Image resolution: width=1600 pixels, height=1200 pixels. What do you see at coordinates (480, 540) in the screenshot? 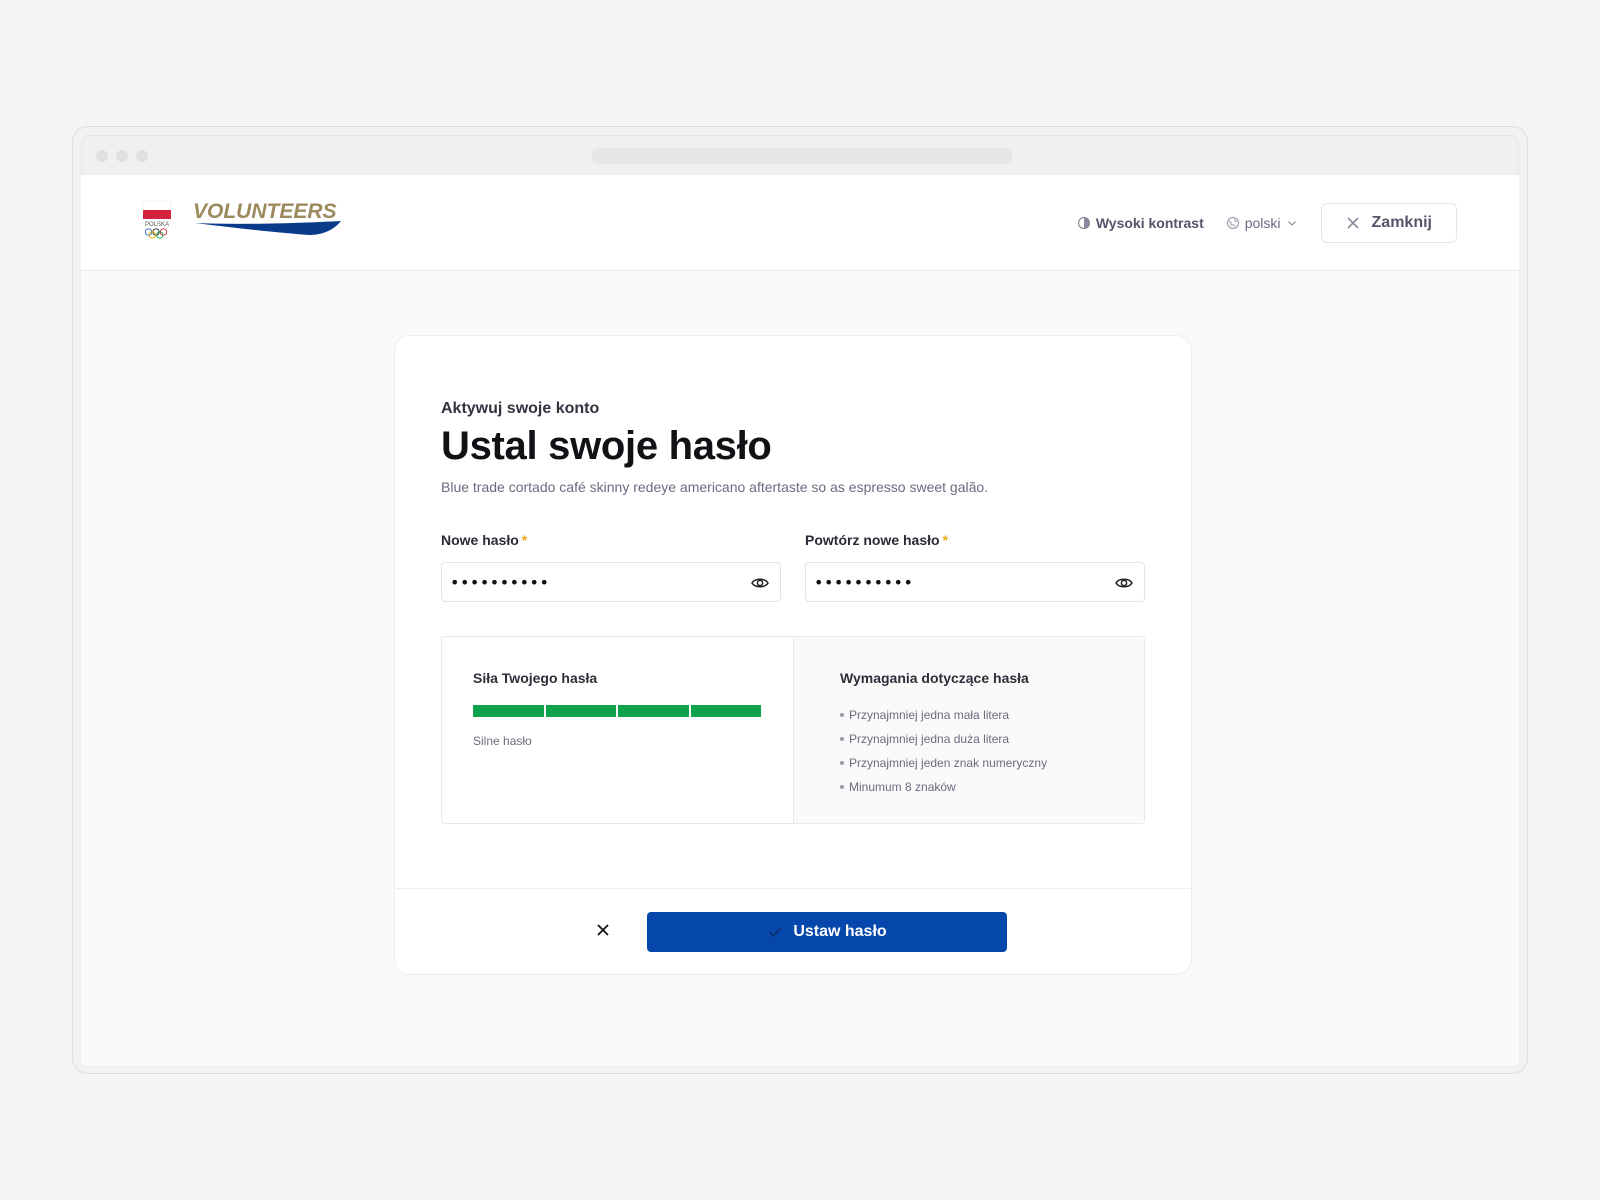
I see `new-password-label-text: Nowe hasło` at bounding box center [480, 540].